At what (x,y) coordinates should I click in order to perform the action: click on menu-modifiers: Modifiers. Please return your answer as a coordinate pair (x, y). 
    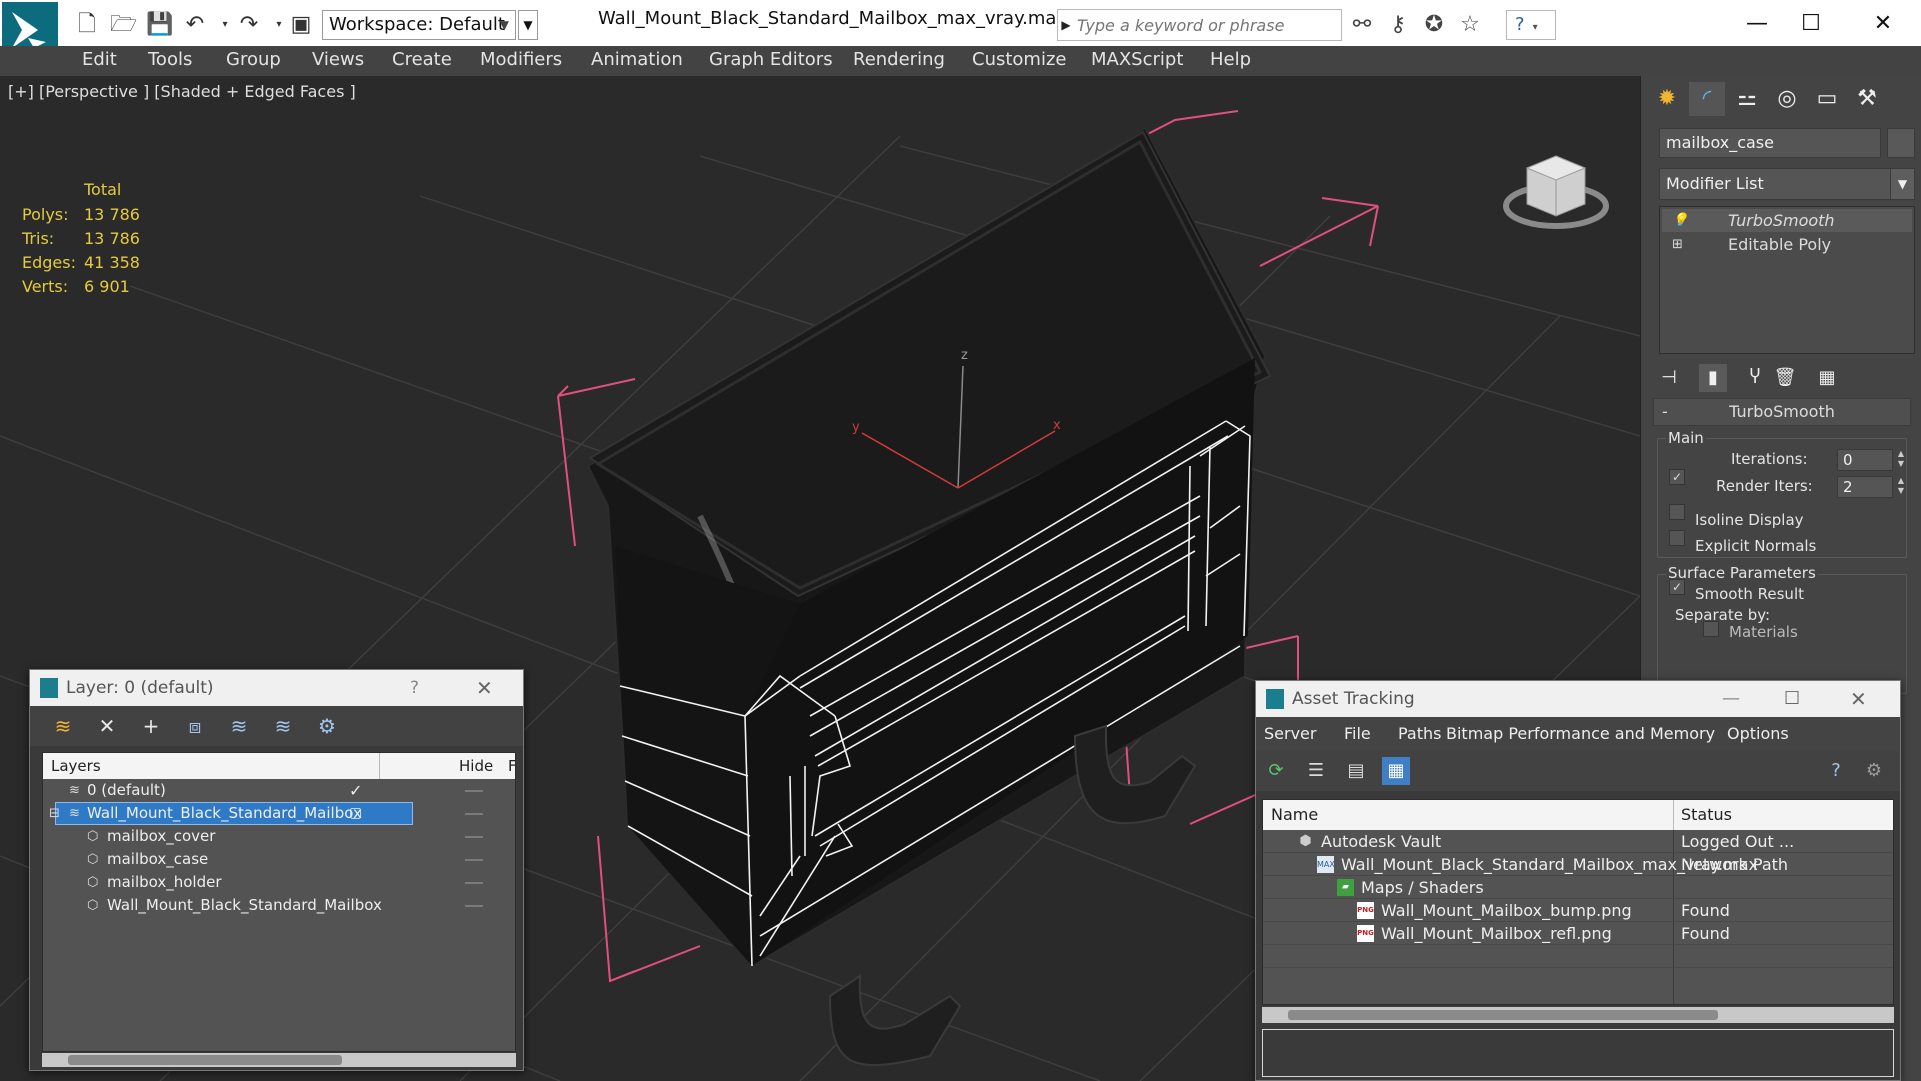
    Looking at the image, I should click on (521, 59).